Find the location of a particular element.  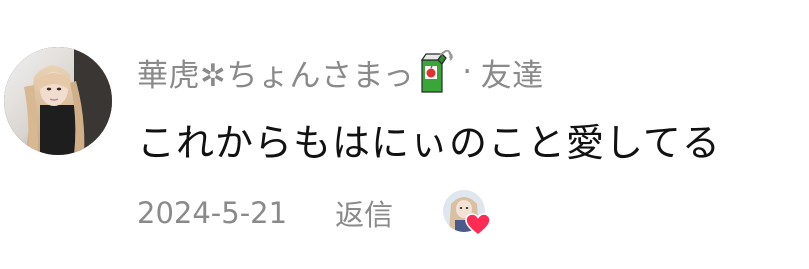

comment-date: 2024-5-21 is located at coordinates (212, 213).